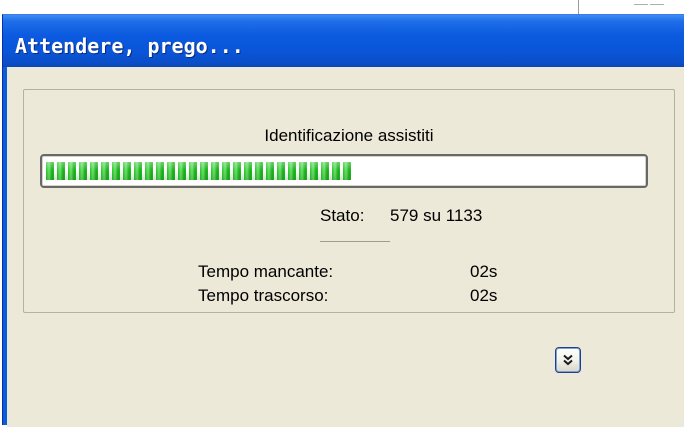 Image resolution: width=684 pixels, height=427 pixels. I want to click on progress-fill-shading, so click(198, 171).